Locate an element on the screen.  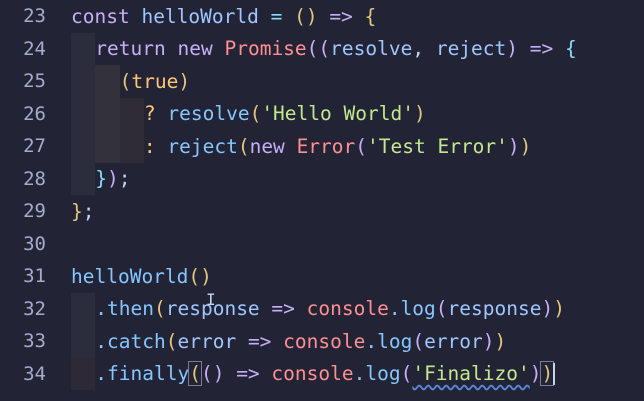
code-text: .catch(error => console .log(error)) is located at coordinates (288, 341).